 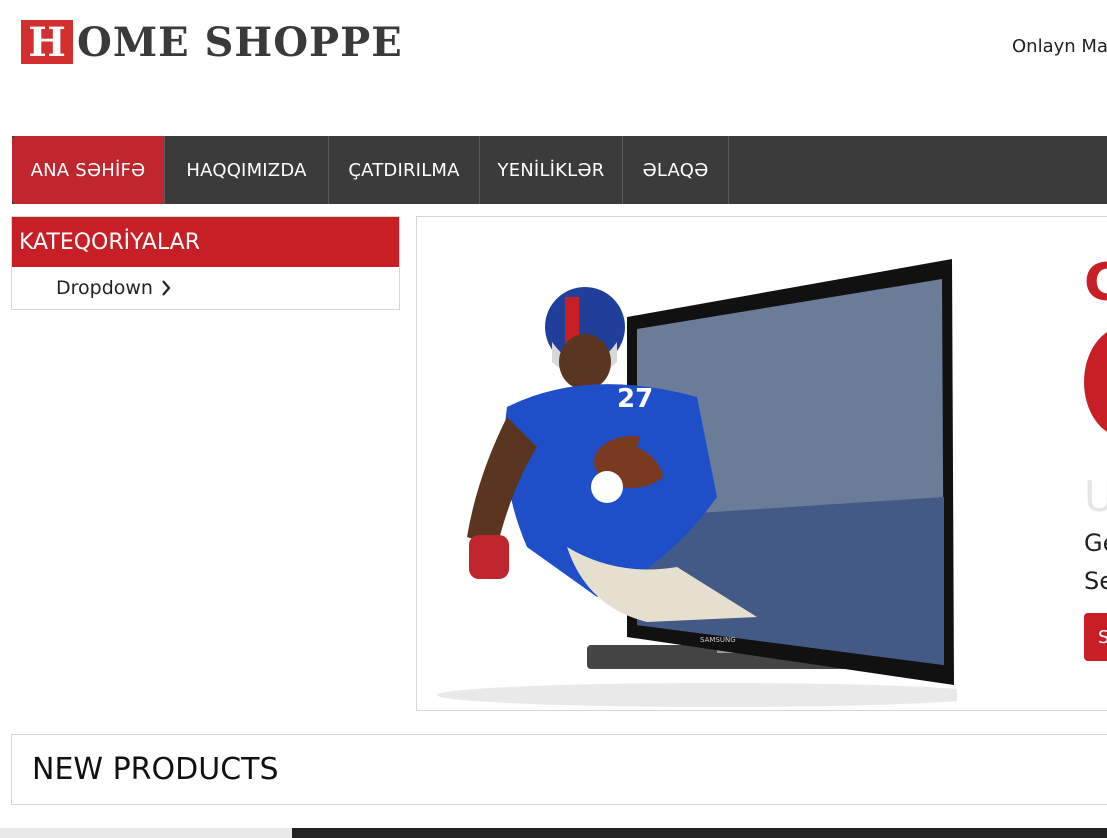 What do you see at coordinates (551, 170) in the screenshot?
I see `nav-item-news: YENİLİKLƏR` at bounding box center [551, 170].